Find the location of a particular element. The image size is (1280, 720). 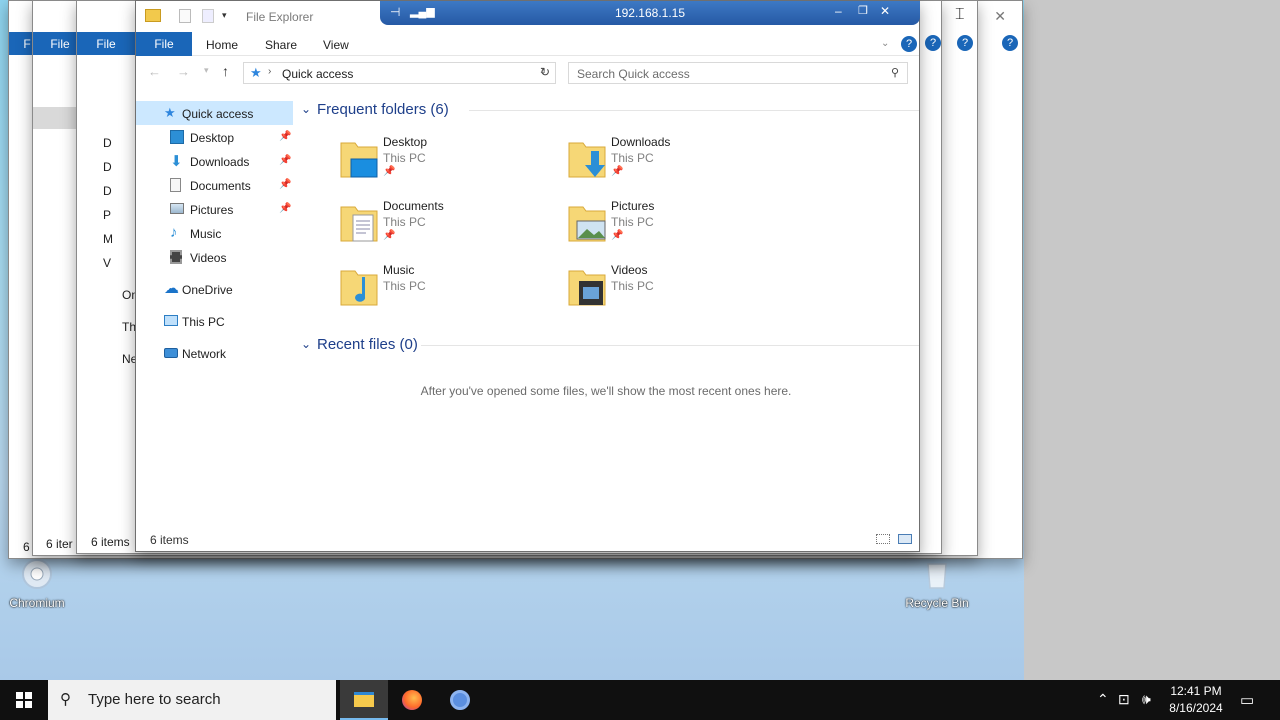

recycle-bin-icon is located at coordinates (937, 574).